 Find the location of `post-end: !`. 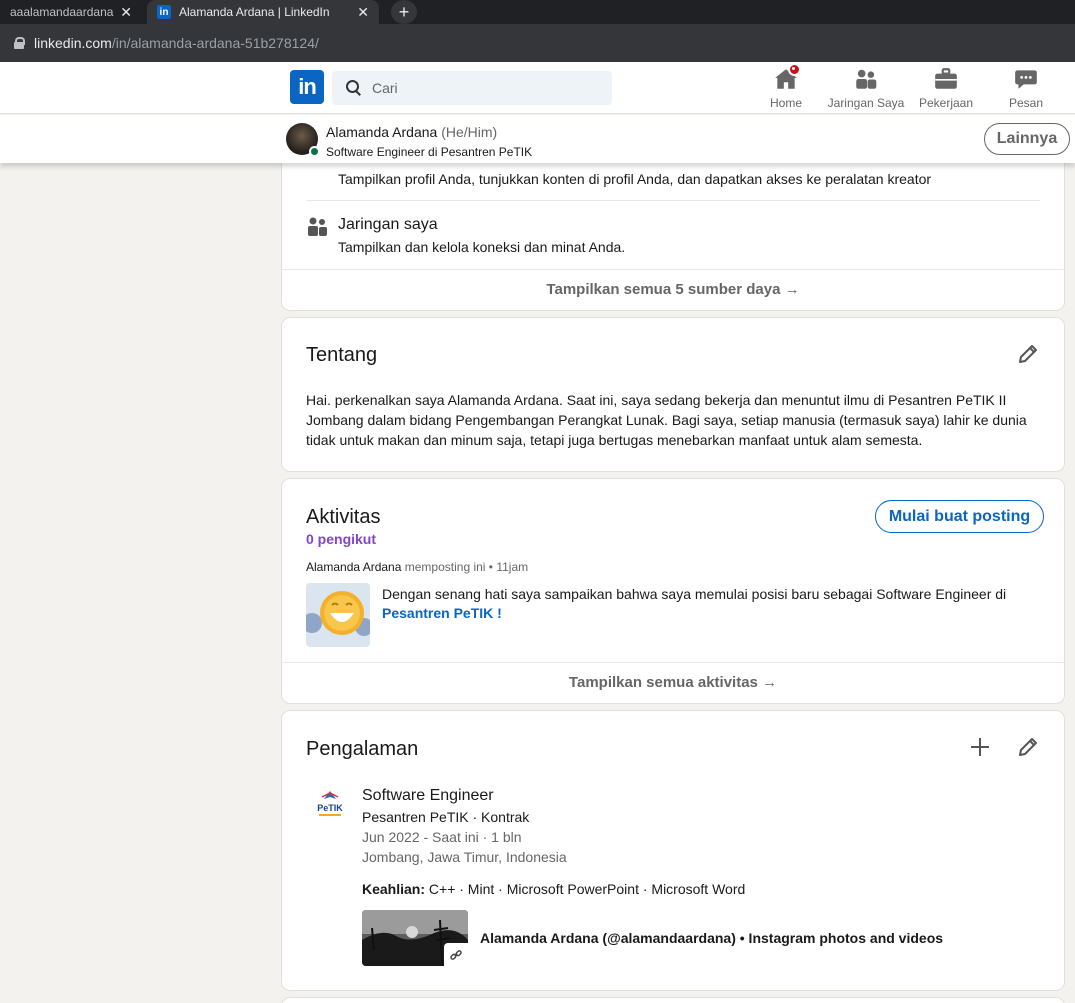

post-end: ! is located at coordinates (497, 613).